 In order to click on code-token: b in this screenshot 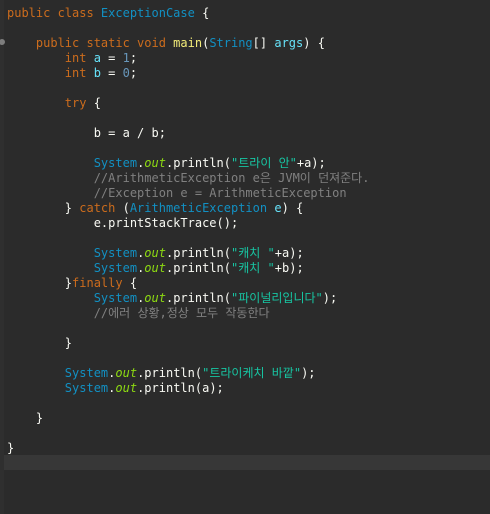, I will do `click(97, 73)`.